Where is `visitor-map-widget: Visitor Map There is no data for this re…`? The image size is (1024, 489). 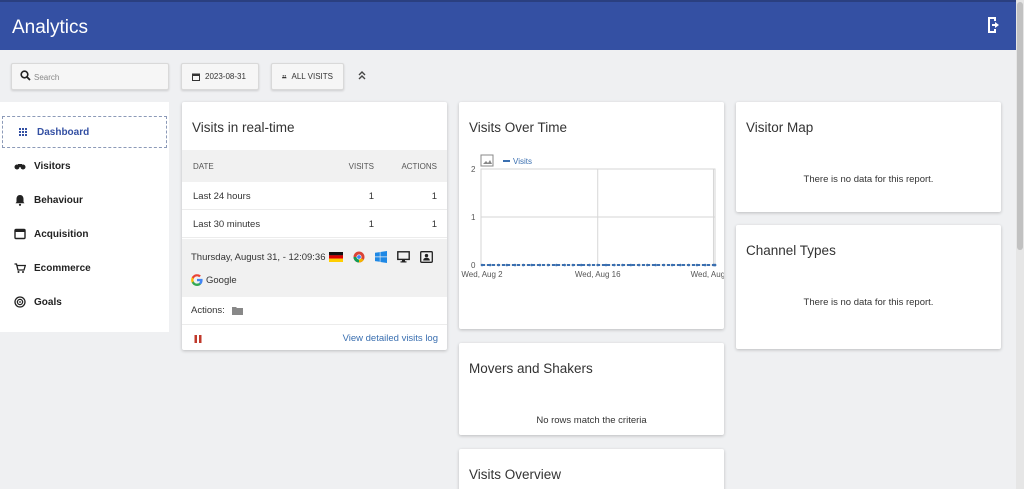
visitor-map-widget: Visitor Map There is no data for this re… is located at coordinates (868, 157).